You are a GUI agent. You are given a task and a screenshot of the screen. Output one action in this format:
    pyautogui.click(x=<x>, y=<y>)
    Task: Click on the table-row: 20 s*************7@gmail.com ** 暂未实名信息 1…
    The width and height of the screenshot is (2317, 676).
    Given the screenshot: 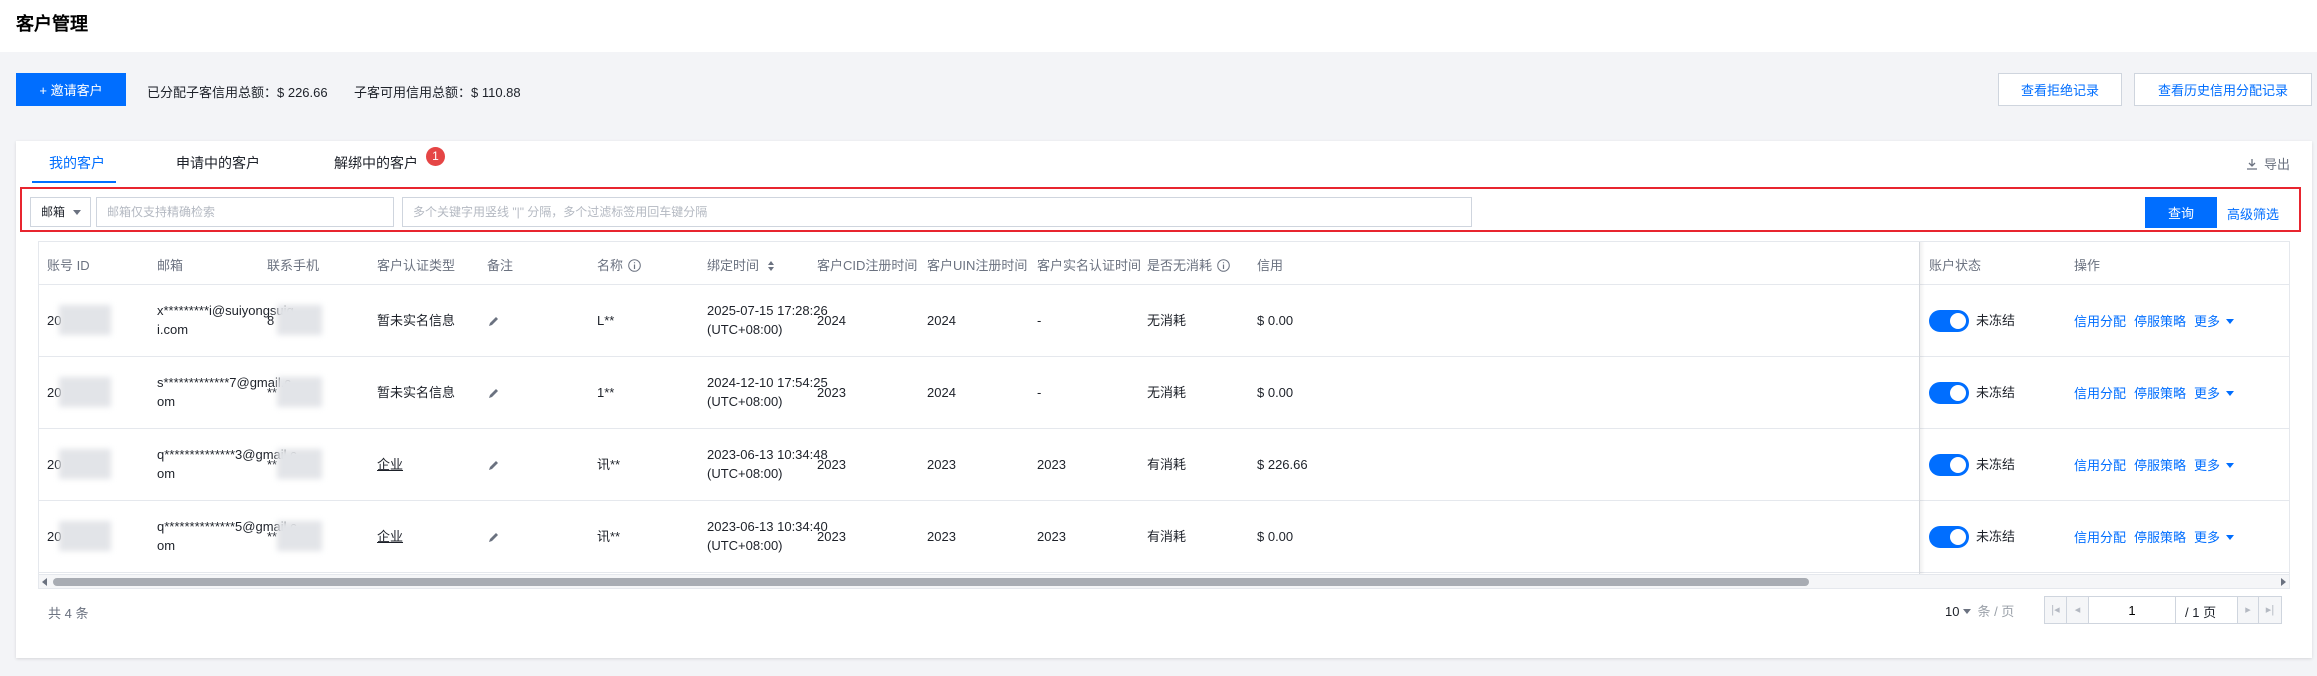 What is the action you would take?
    pyautogui.click(x=1164, y=393)
    